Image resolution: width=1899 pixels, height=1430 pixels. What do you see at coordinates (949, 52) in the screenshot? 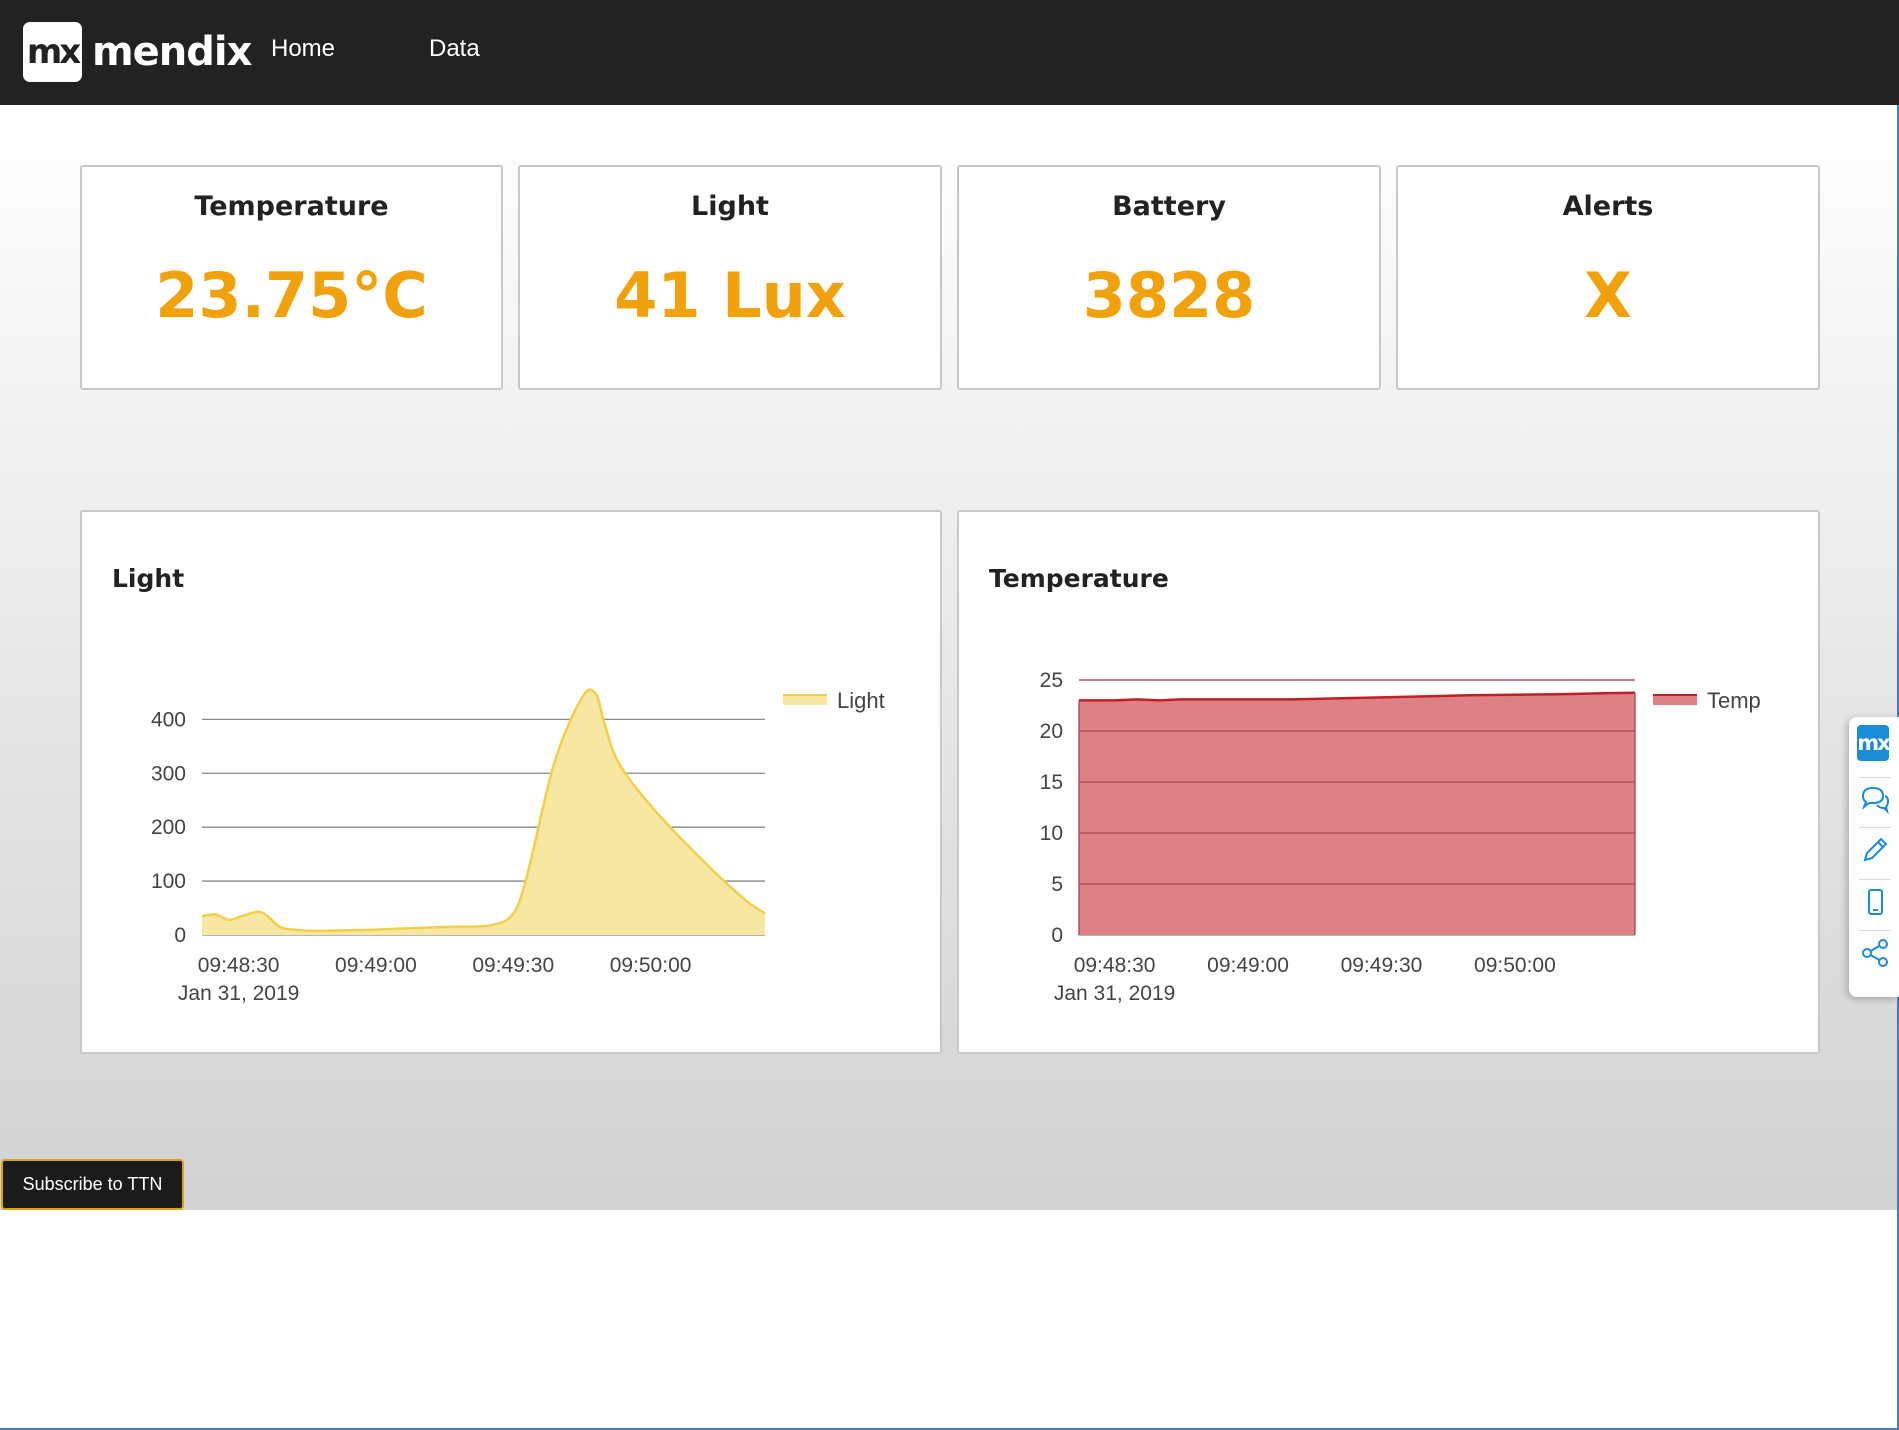
I see `top-navigation-bar: mx mendix Home Data` at bounding box center [949, 52].